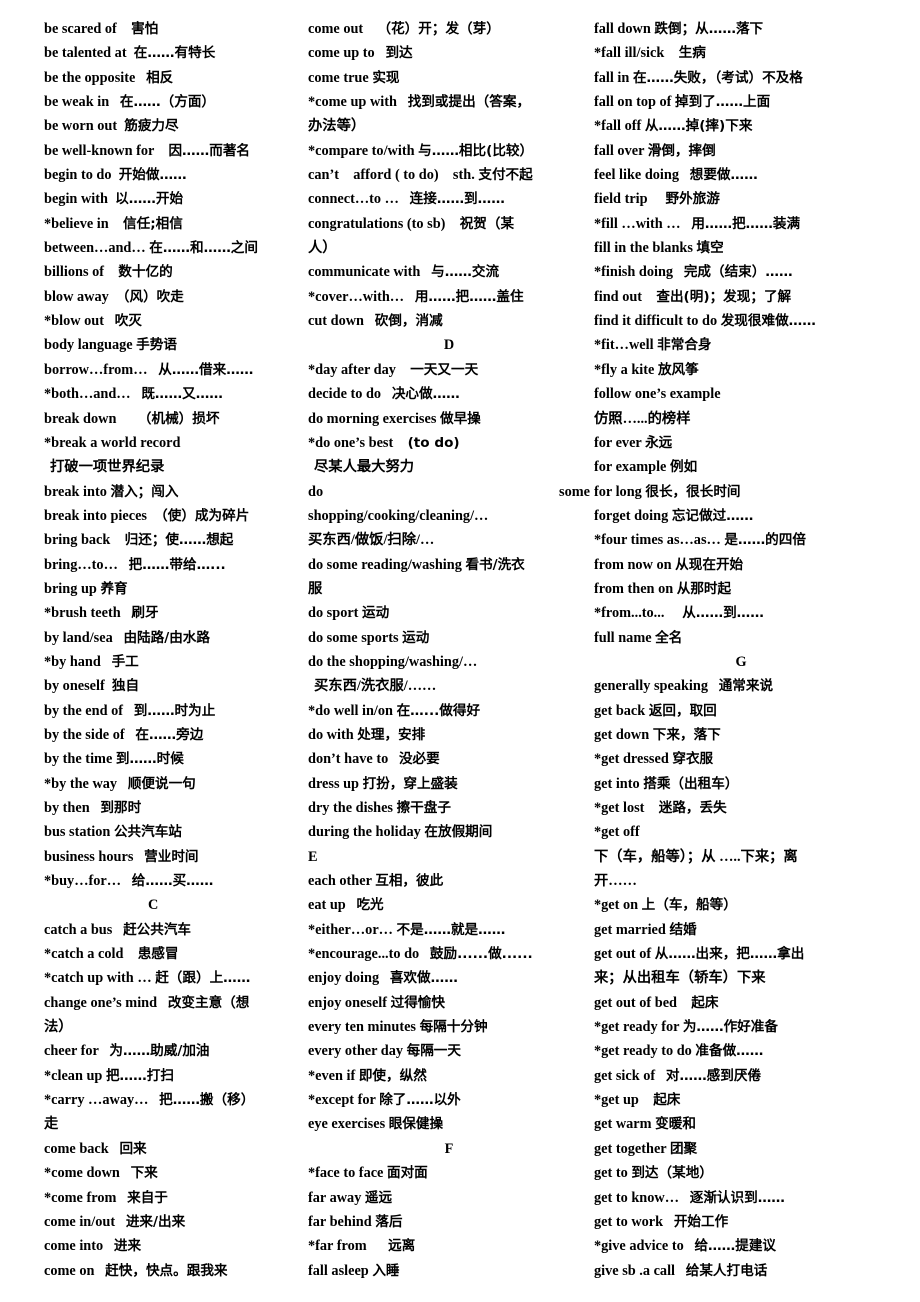  What do you see at coordinates (77, 540) in the screenshot?
I see `entry-term: bring back` at bounding box center [77, 540].